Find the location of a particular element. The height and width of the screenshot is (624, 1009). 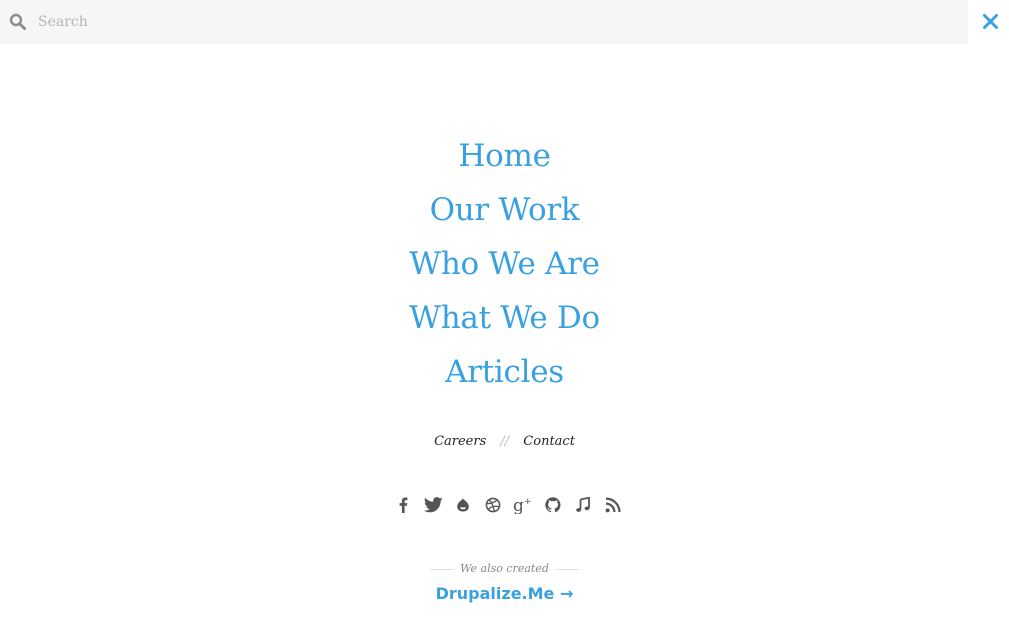

careers-link: Careers is located at coordinates (460, 441).